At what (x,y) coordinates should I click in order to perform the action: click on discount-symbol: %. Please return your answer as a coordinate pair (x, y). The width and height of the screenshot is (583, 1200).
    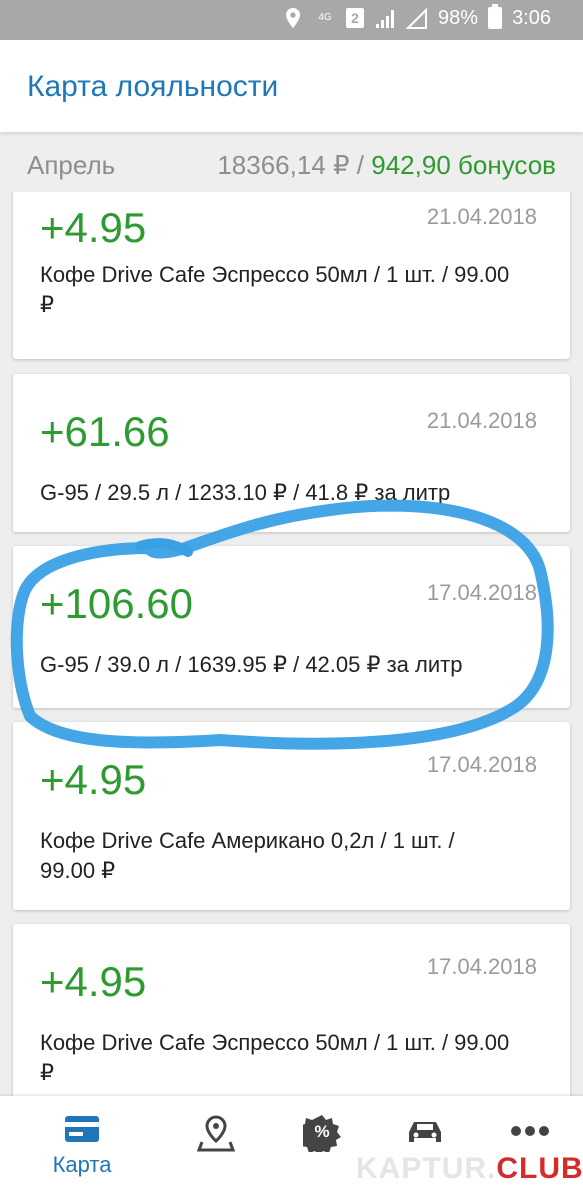
    Looking at the image, I should click on (322, 1131).